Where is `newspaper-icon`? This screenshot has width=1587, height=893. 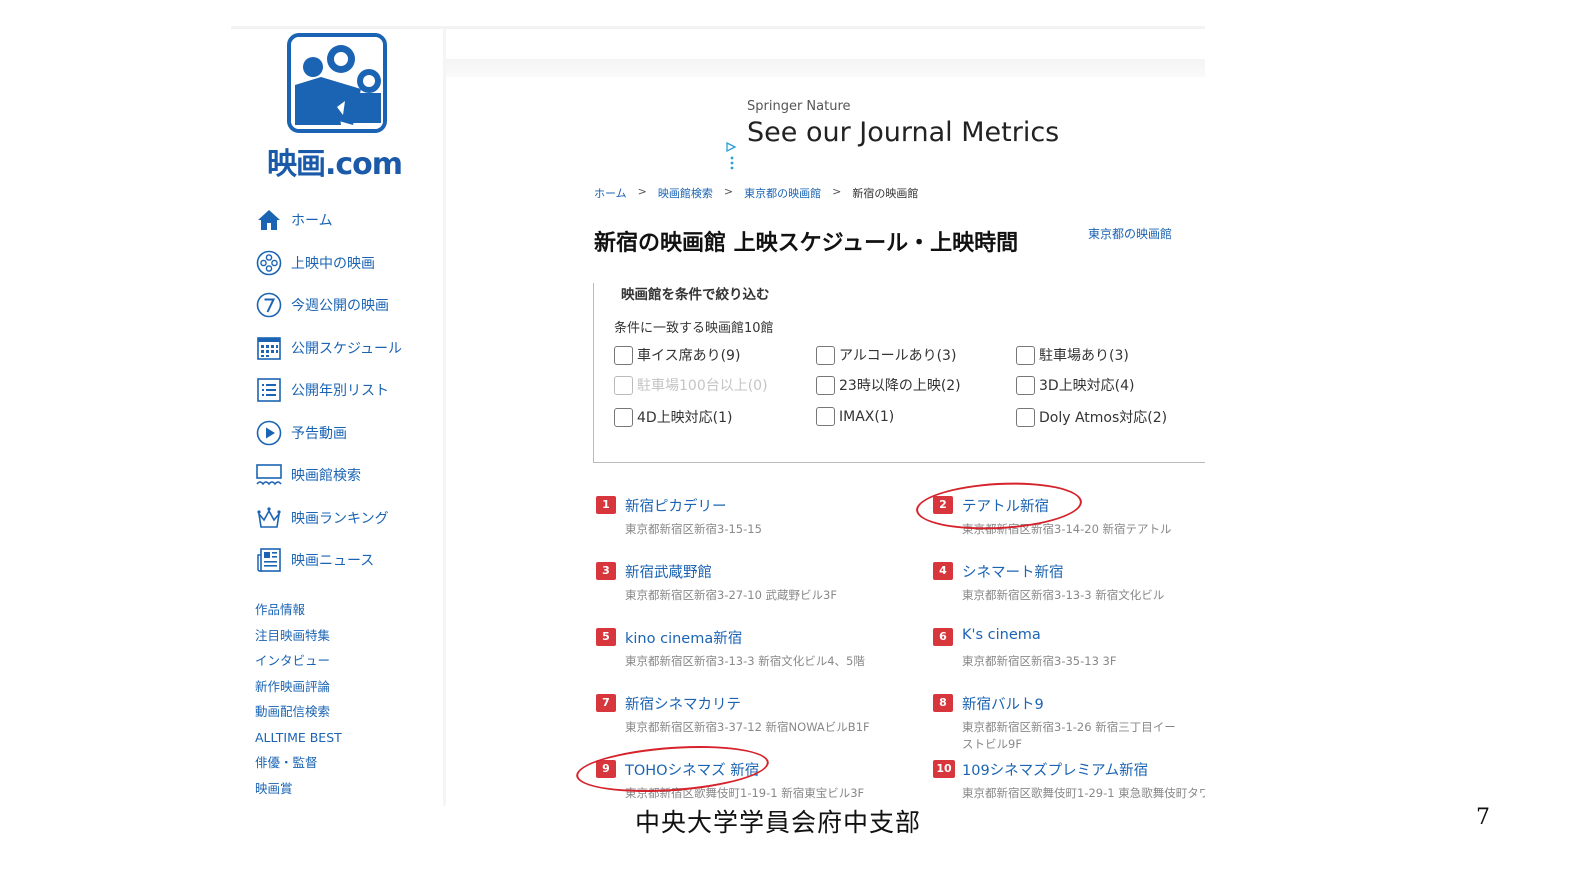 newspaper-icon is located at coordinates (269, 560).